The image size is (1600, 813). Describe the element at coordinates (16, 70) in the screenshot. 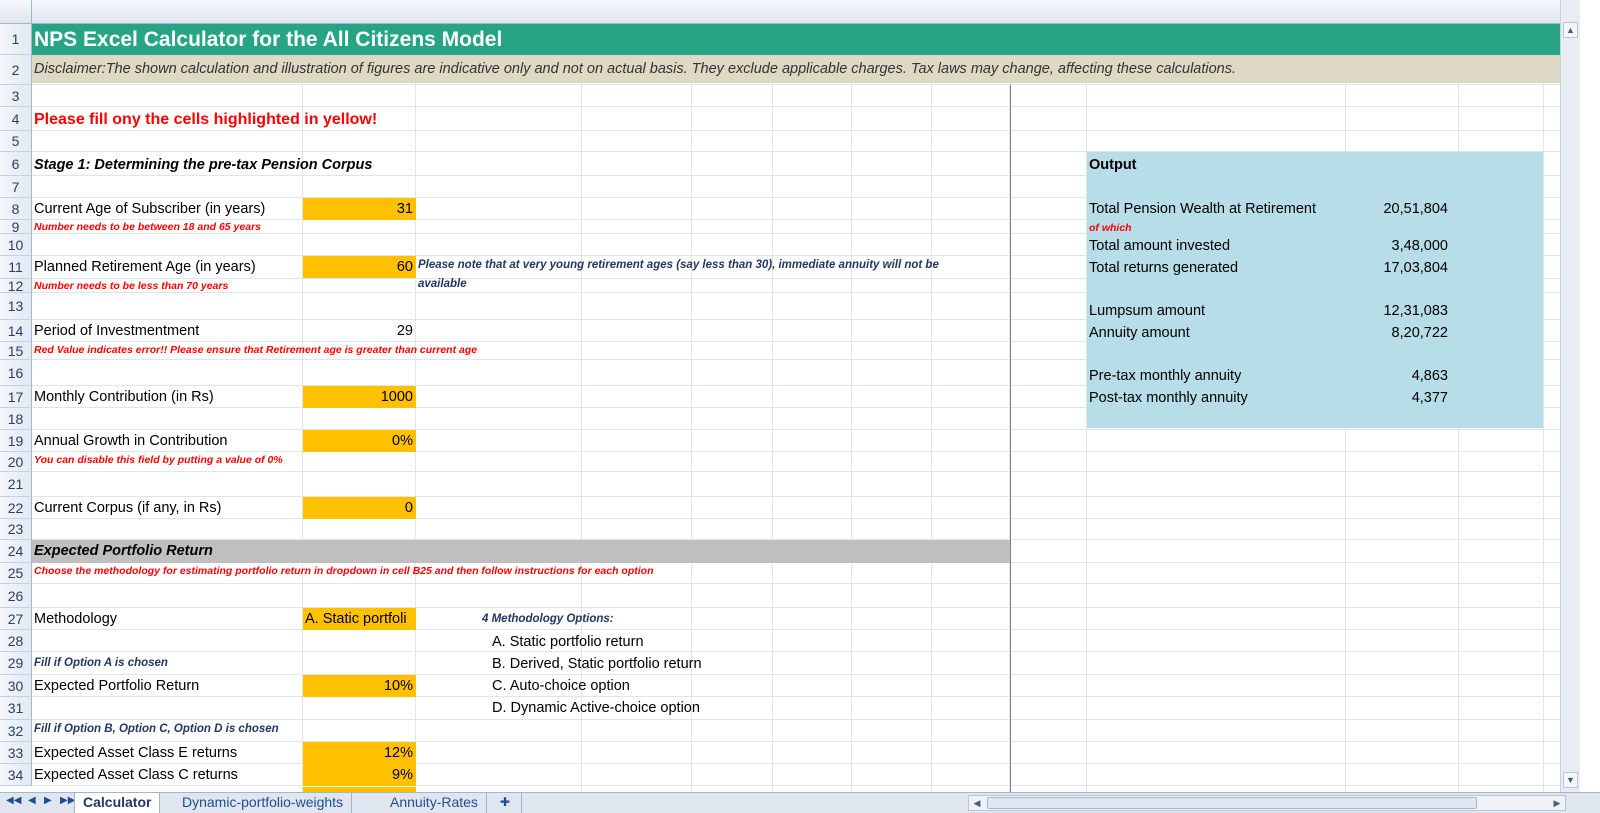

I see `row-header-2: 2` at that location.